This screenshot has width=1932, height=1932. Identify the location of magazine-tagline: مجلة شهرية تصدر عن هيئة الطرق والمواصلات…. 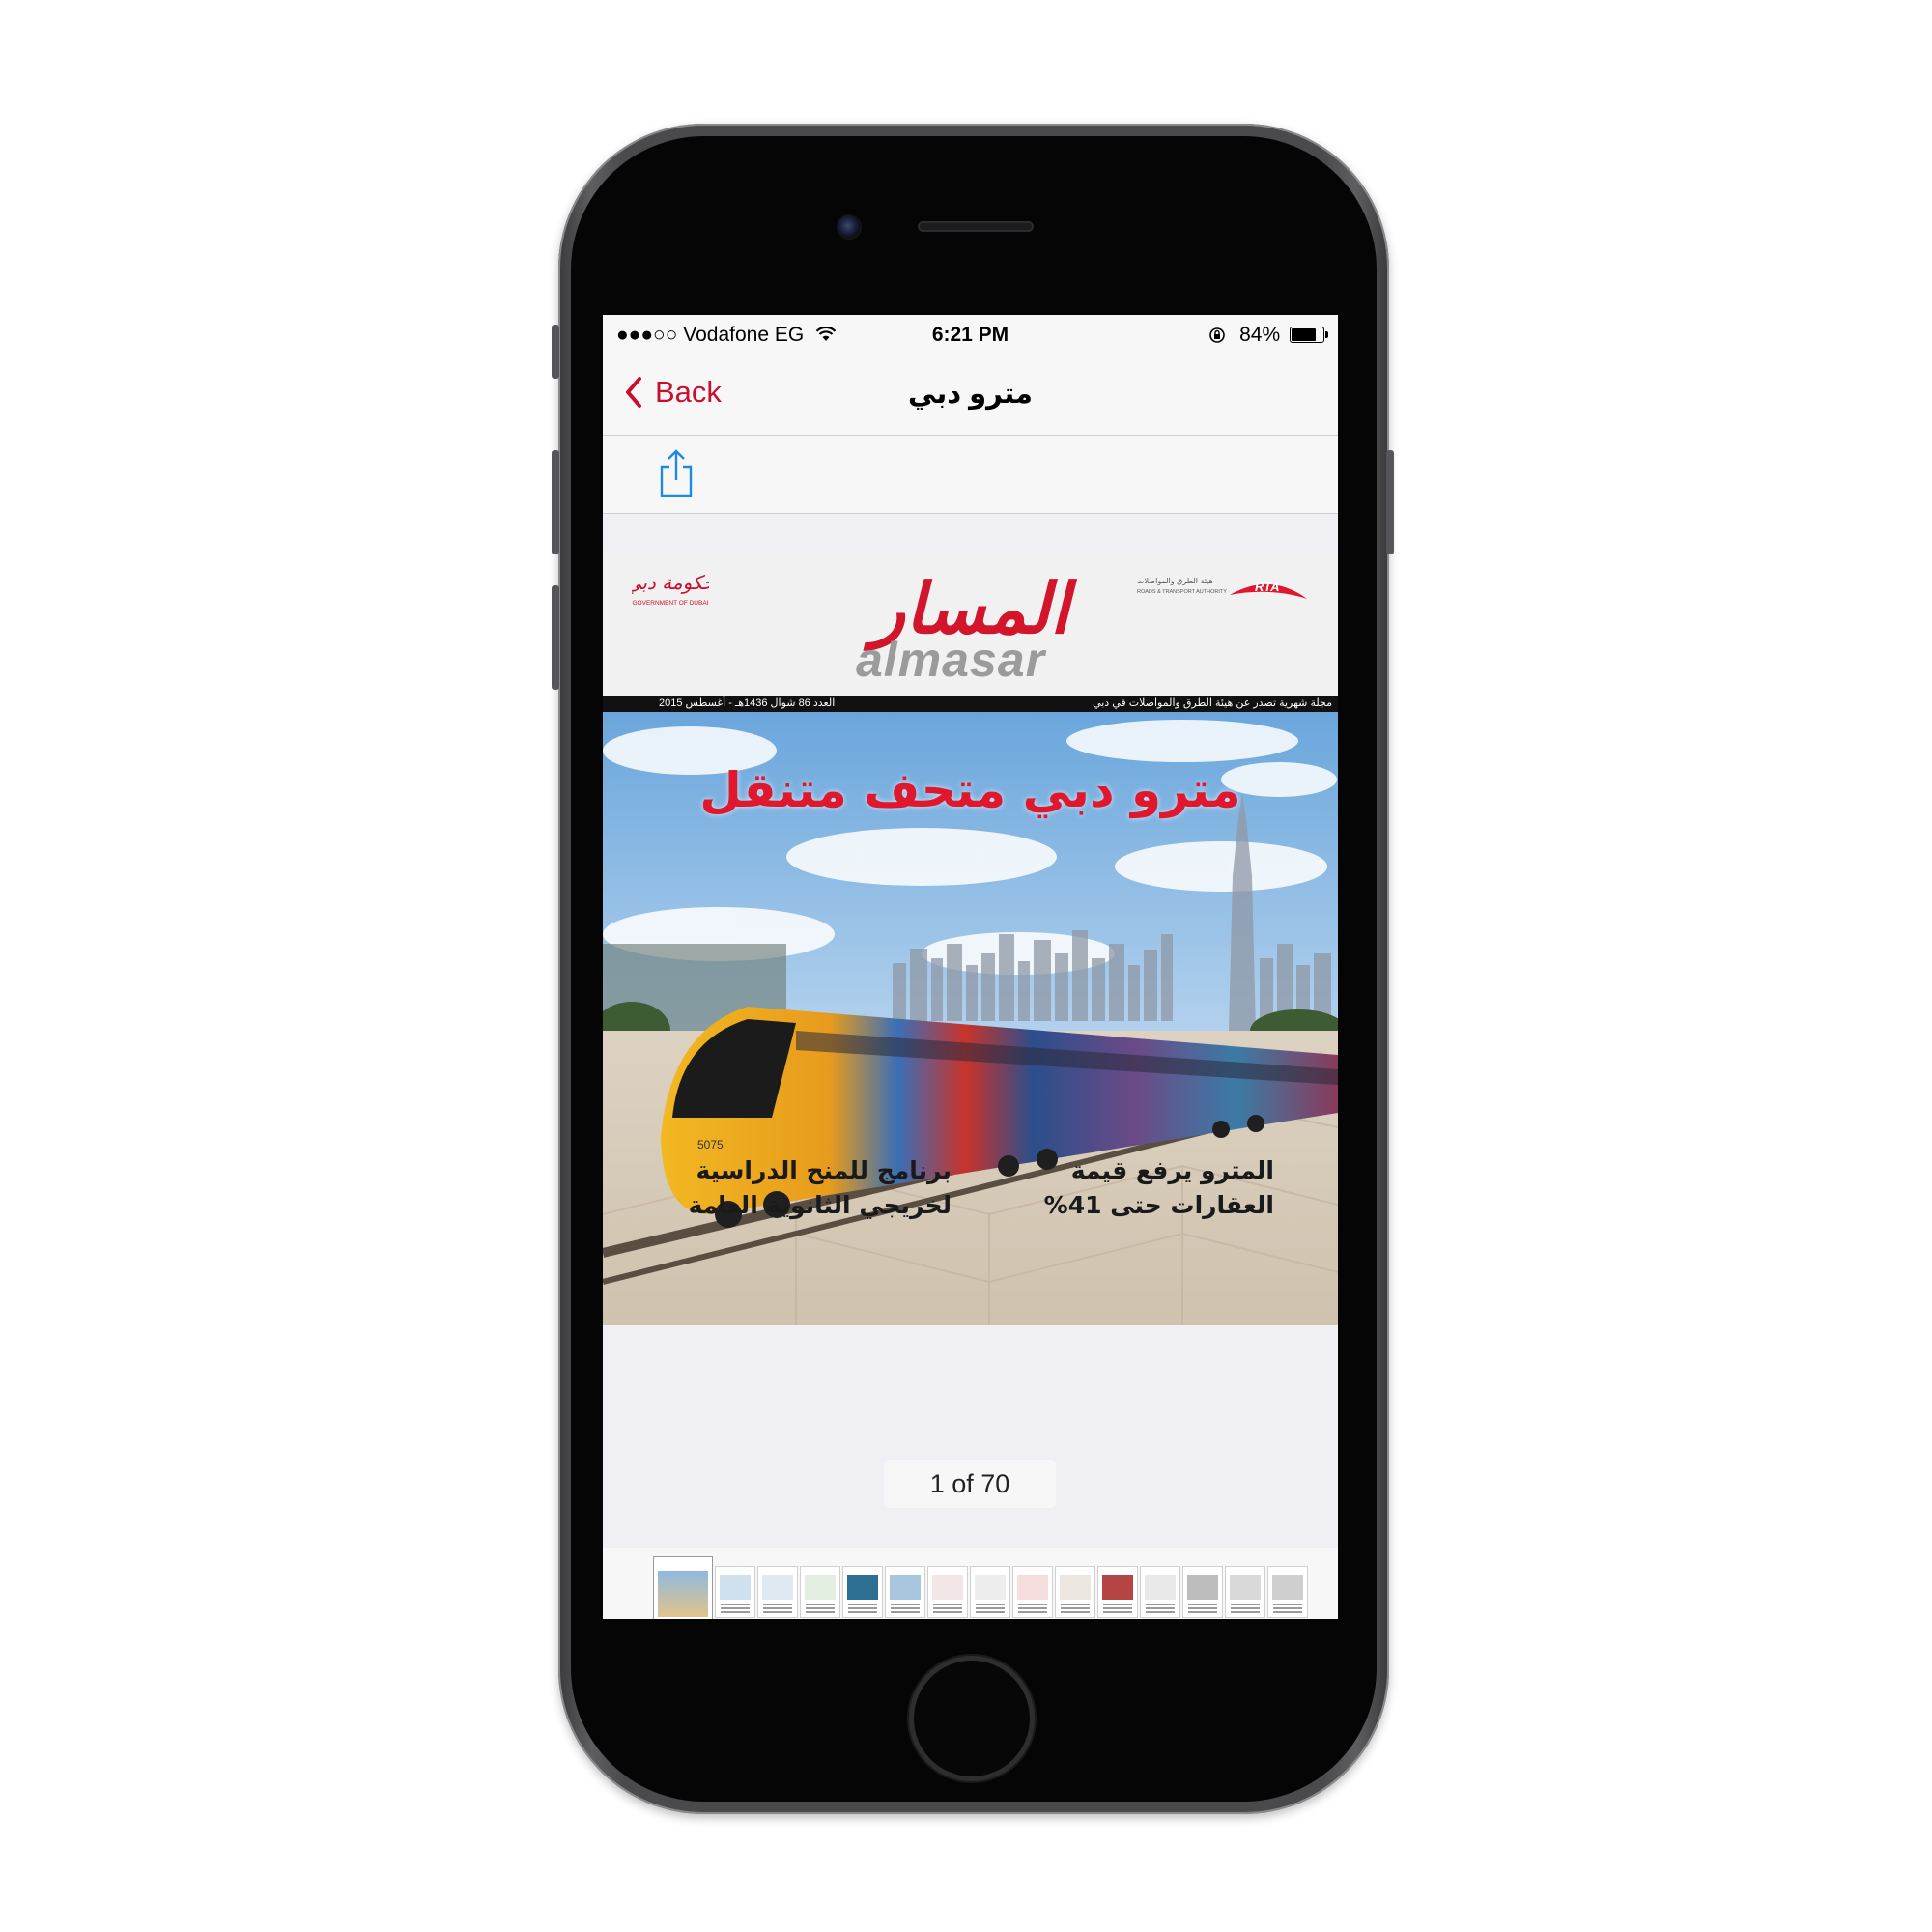
(1212, 703).